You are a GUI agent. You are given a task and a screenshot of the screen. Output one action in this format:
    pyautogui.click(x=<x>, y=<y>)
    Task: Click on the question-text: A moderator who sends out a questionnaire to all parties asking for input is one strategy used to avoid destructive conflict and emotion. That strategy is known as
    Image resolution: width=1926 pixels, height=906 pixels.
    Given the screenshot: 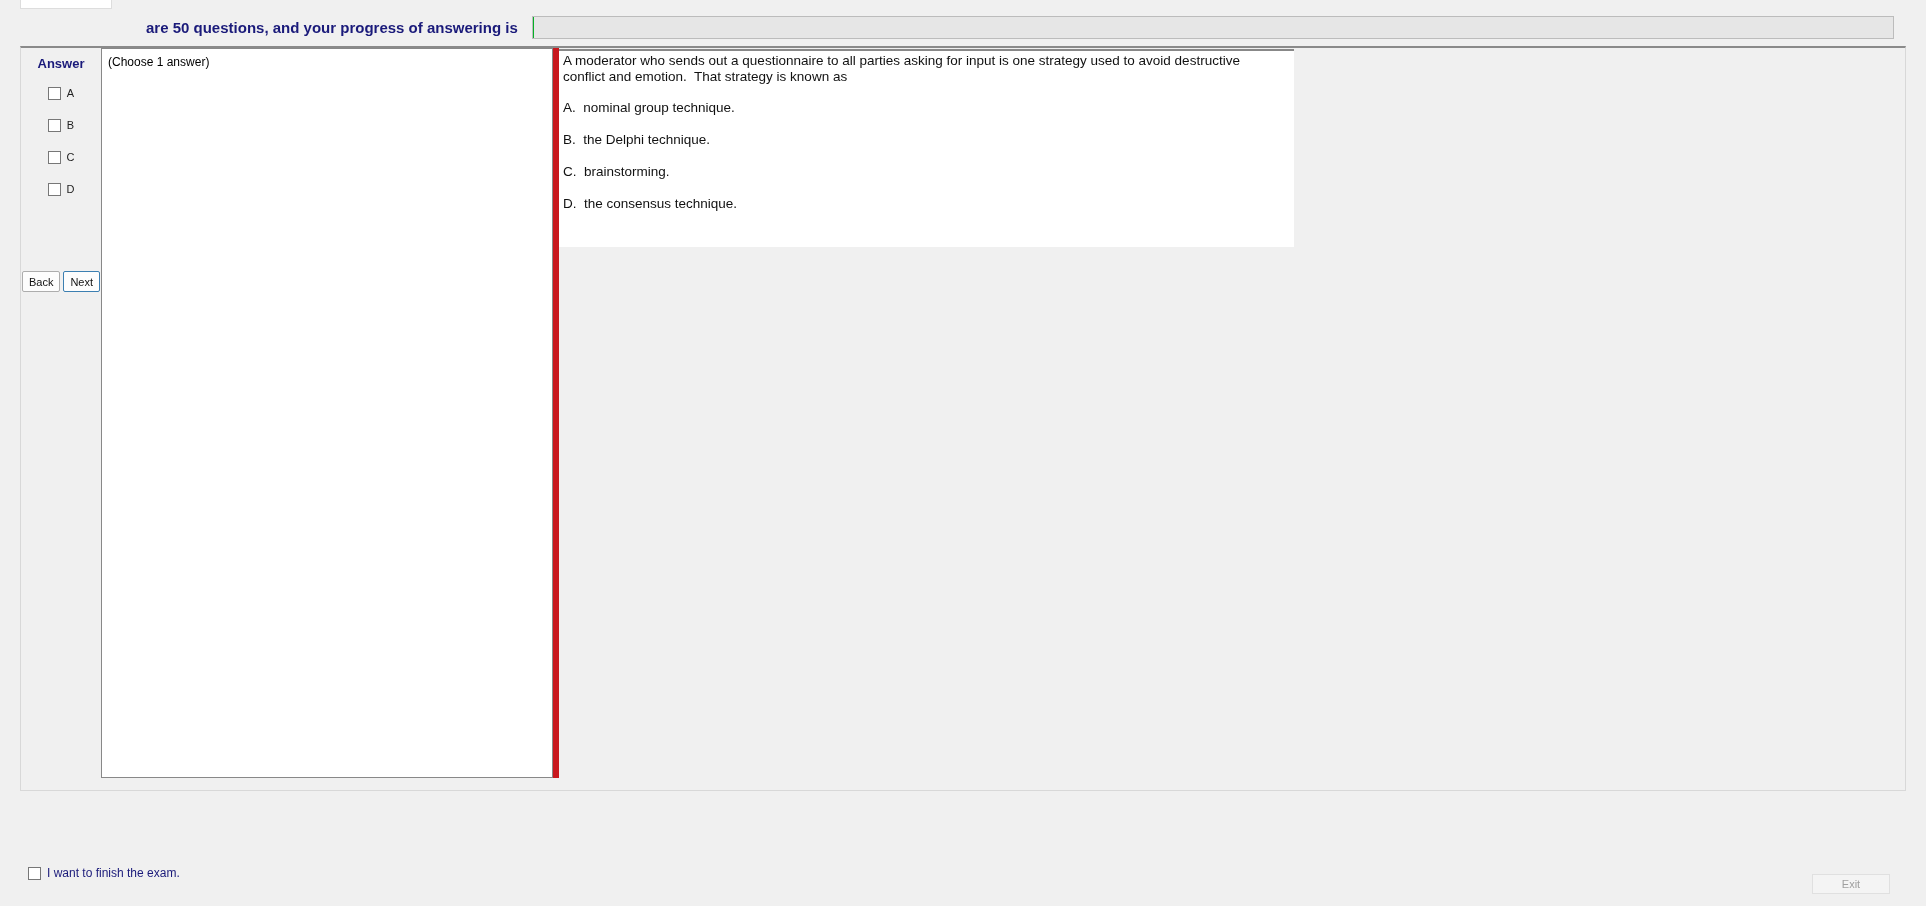 What is the action you would take?
    pyautogui.click(x=902, y=69)
    